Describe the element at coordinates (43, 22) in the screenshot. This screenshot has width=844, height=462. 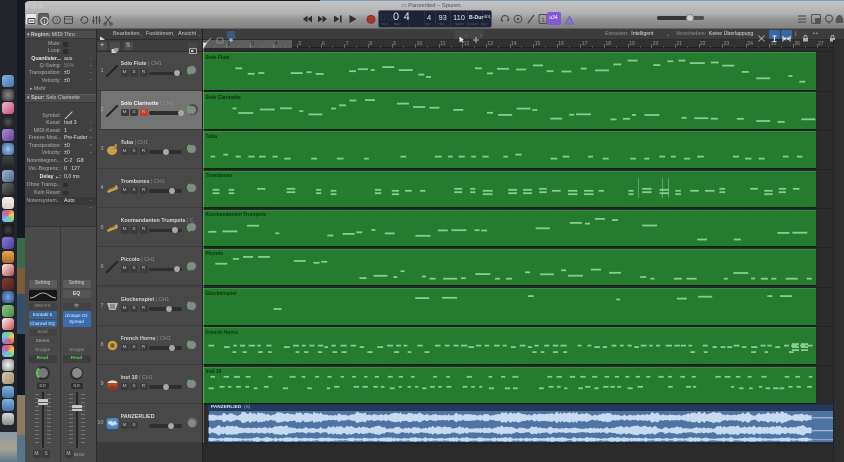
I see `svg-text: i` at that location.